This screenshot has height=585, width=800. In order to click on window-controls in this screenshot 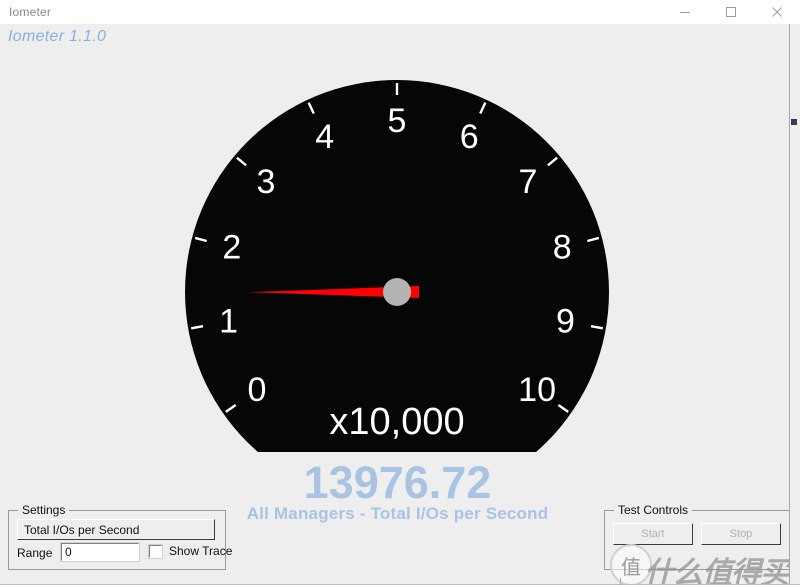, I will do `click(731, 12)`.